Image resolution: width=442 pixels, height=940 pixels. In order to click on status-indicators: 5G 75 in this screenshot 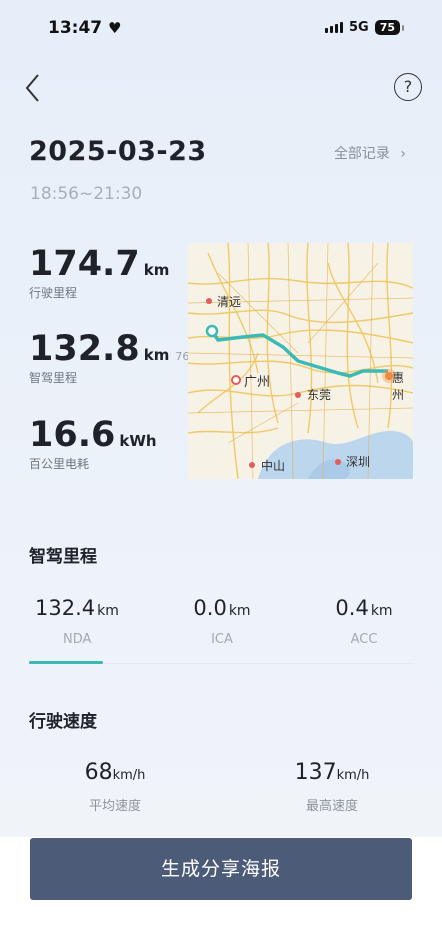, I will do `click(364, 27)`.